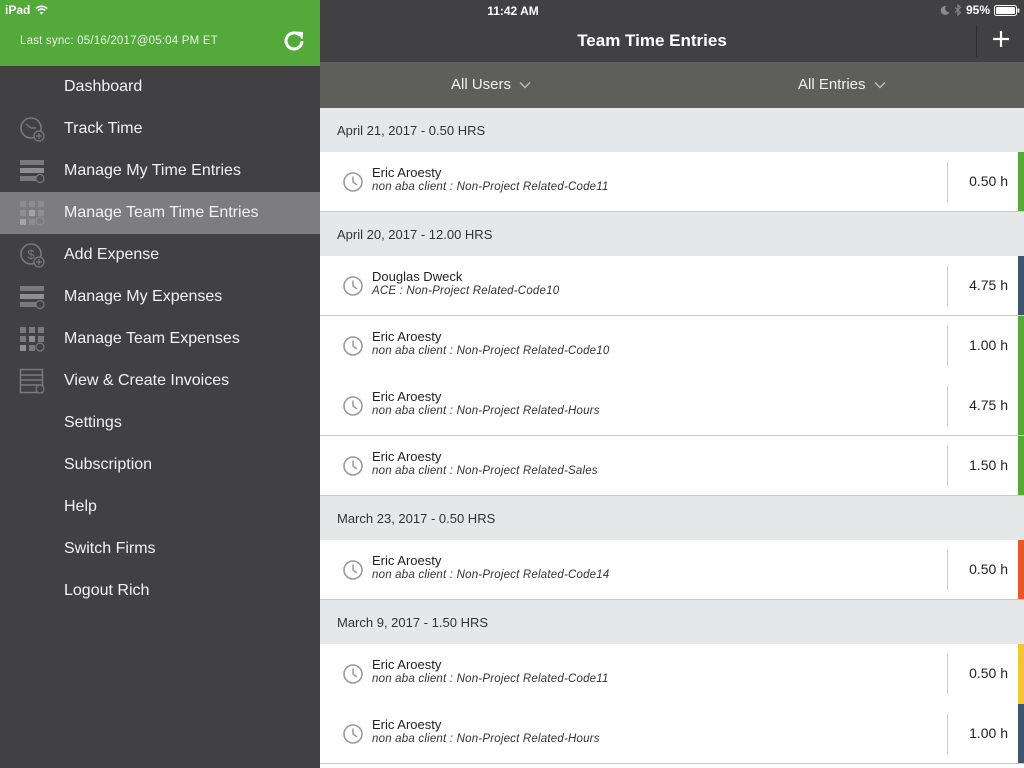 The height and width of the screenshot is (768, 1024). Describe the element at coordinates (32, 339) in the screenshot. I see `grid-dollar-icon` at that location.